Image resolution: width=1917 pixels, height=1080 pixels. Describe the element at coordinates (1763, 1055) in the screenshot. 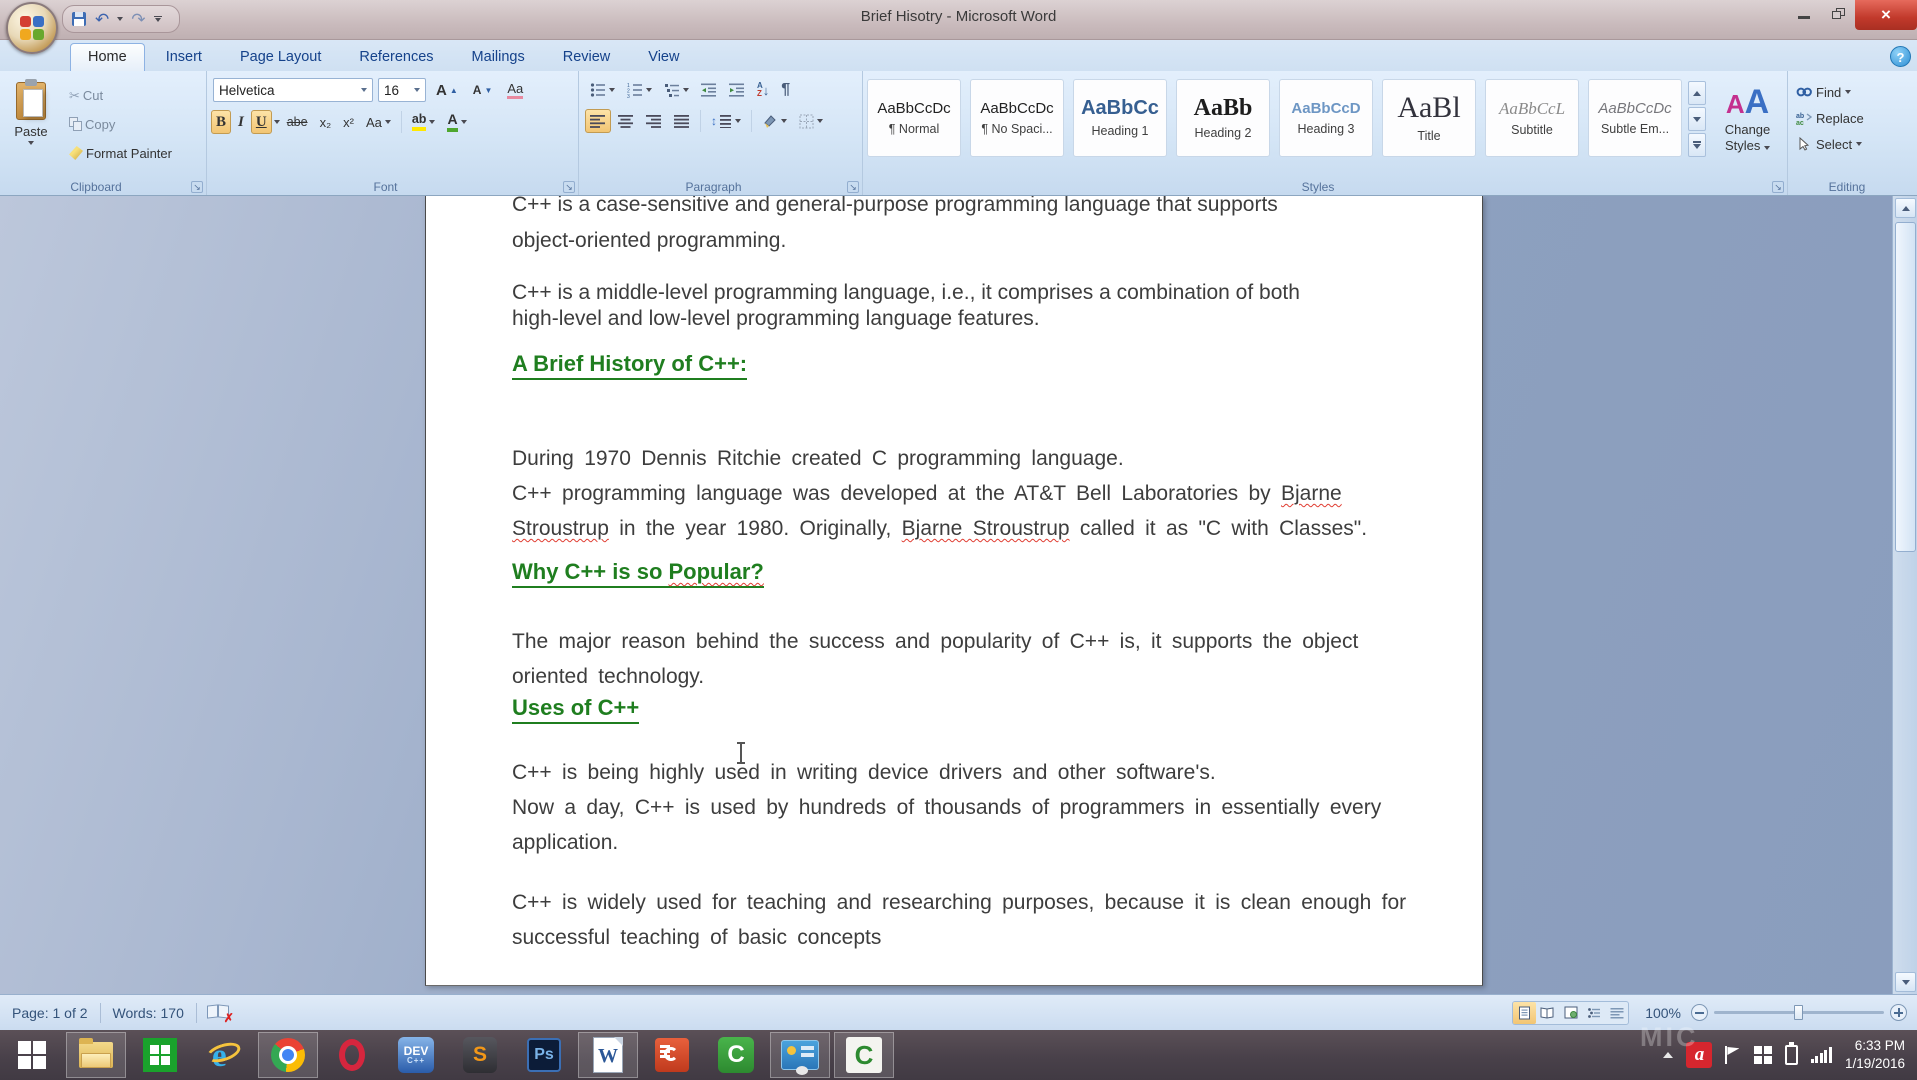

I see `windows-tray-icon` at that location.